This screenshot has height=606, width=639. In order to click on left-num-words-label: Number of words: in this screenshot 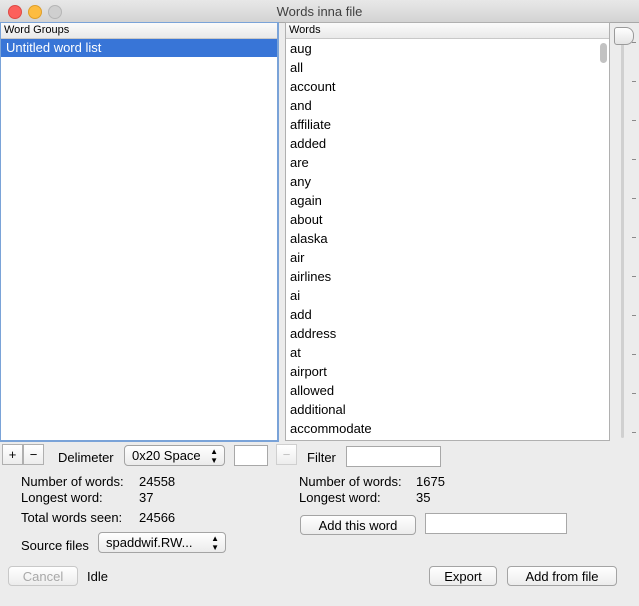, I will do `click(72, 481)`.